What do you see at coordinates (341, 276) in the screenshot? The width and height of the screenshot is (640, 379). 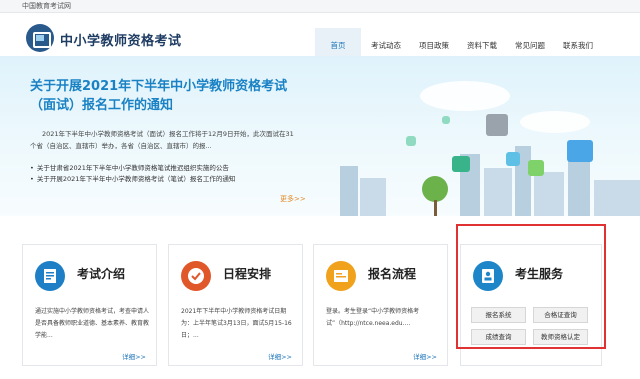 I see `register-form-icon` at bounding box center [341, 276].